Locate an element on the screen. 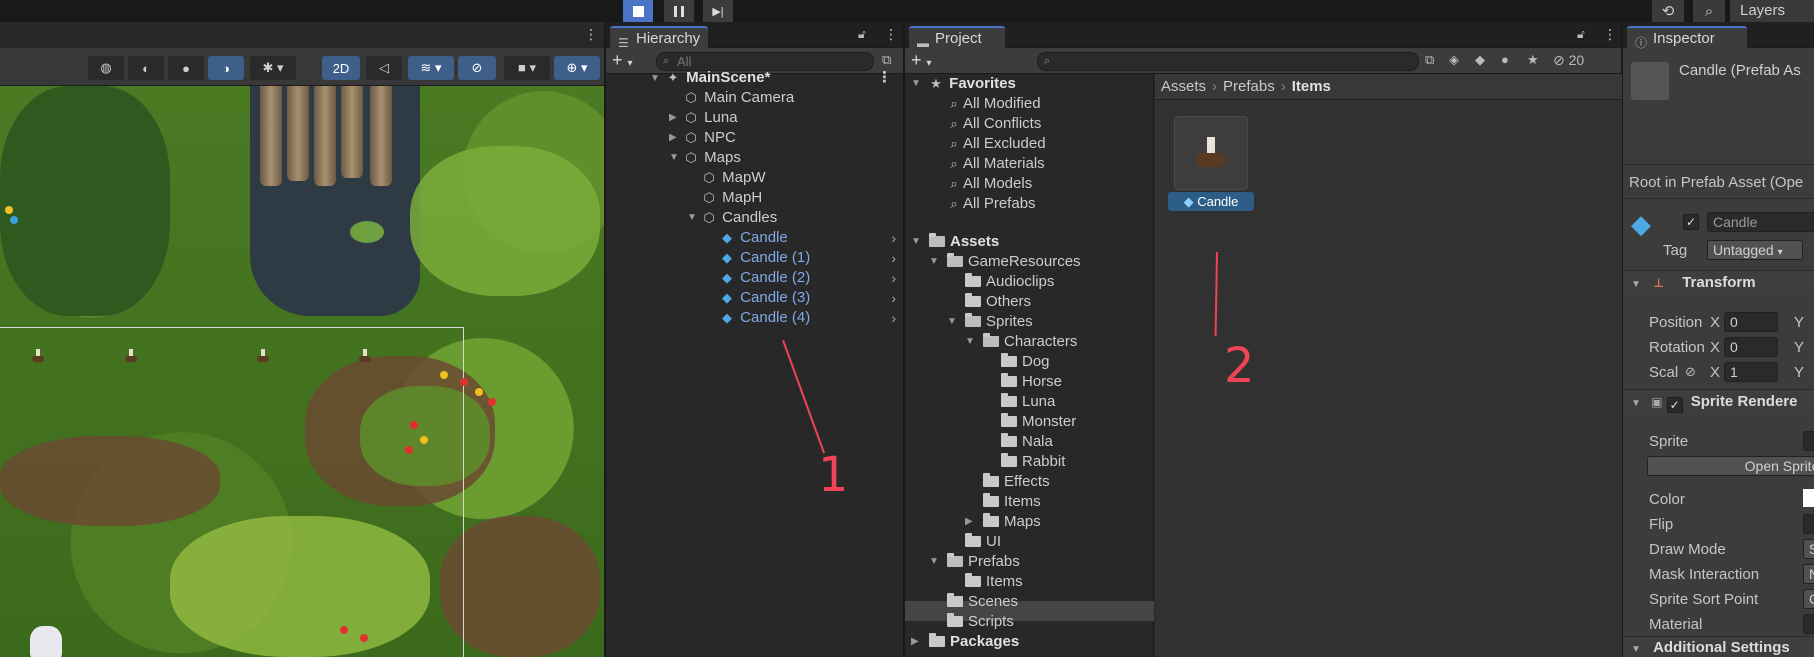  folder-item: UI is located at coordinates (983, 542).